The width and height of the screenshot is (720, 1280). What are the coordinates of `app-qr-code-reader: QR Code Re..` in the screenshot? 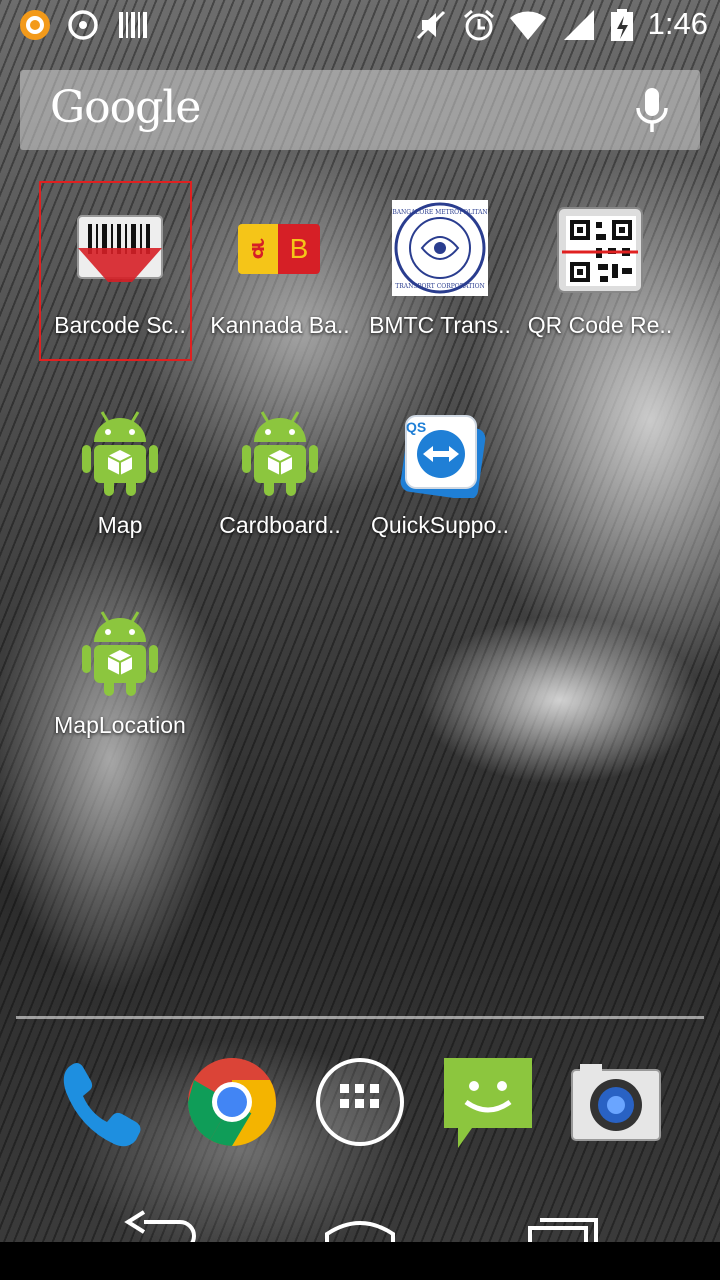 It's located at (600, 272).